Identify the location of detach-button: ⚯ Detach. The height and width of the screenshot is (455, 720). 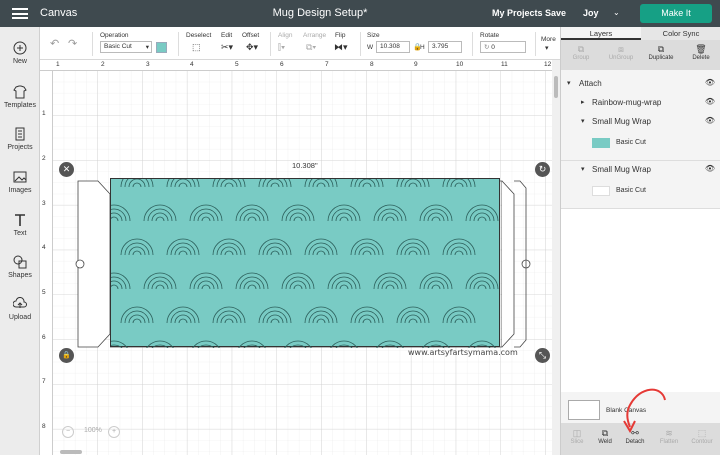
(635, 436).